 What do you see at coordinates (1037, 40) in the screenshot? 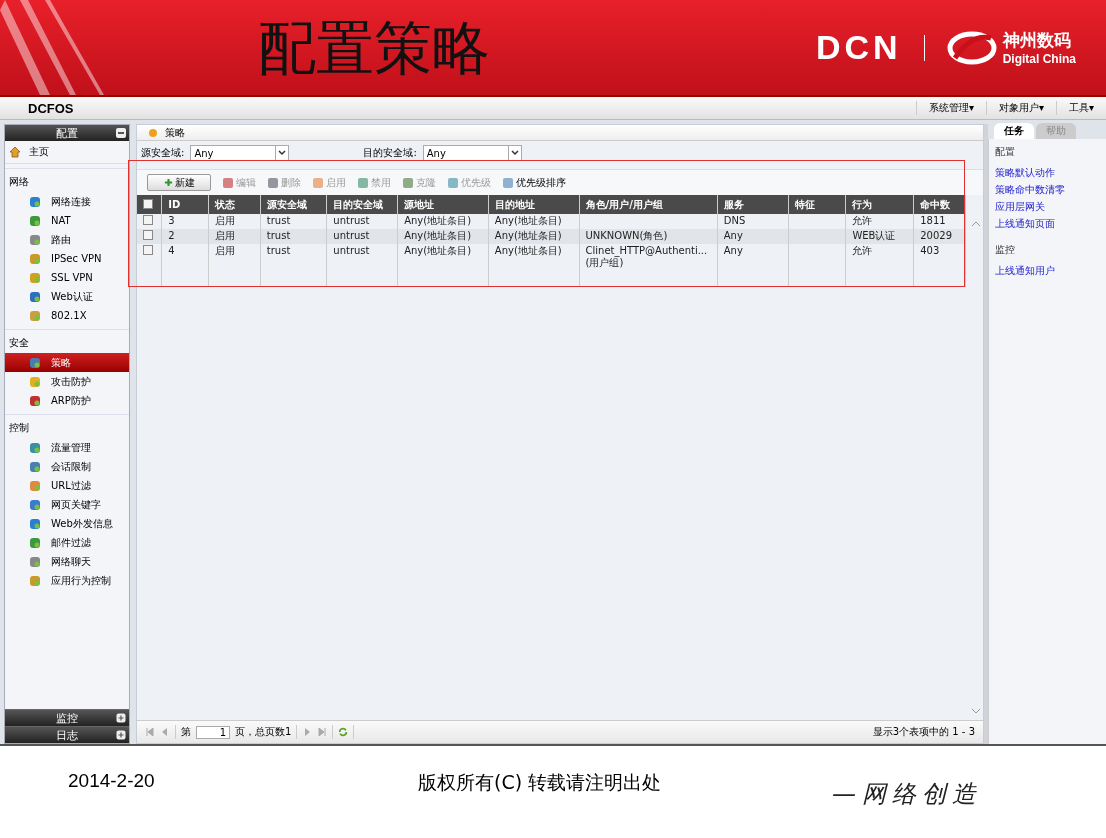
I see `brand-name: 神州数码` at bounding box center [1037, 40].